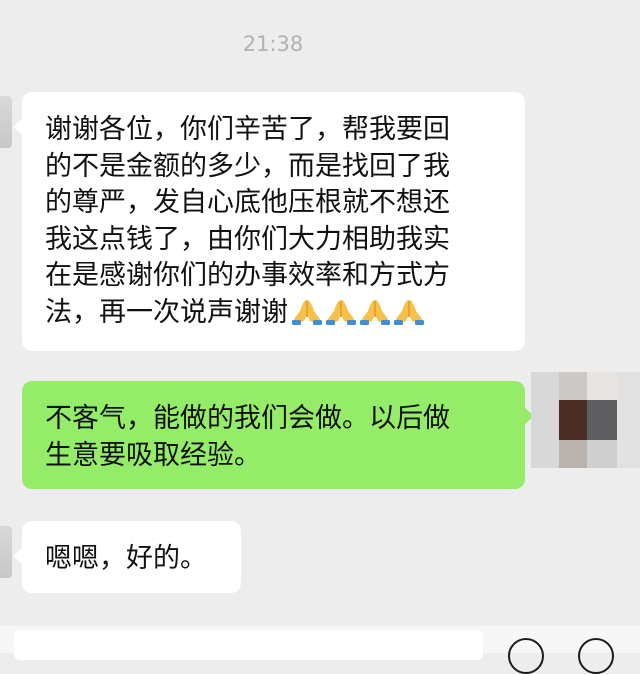 Image resolution: width=640 pixels, height=674 pixels. What do you see at coordinates (526, 656) in the screenshot?
I see `emoji-icon` at bounding box center [526, 656].